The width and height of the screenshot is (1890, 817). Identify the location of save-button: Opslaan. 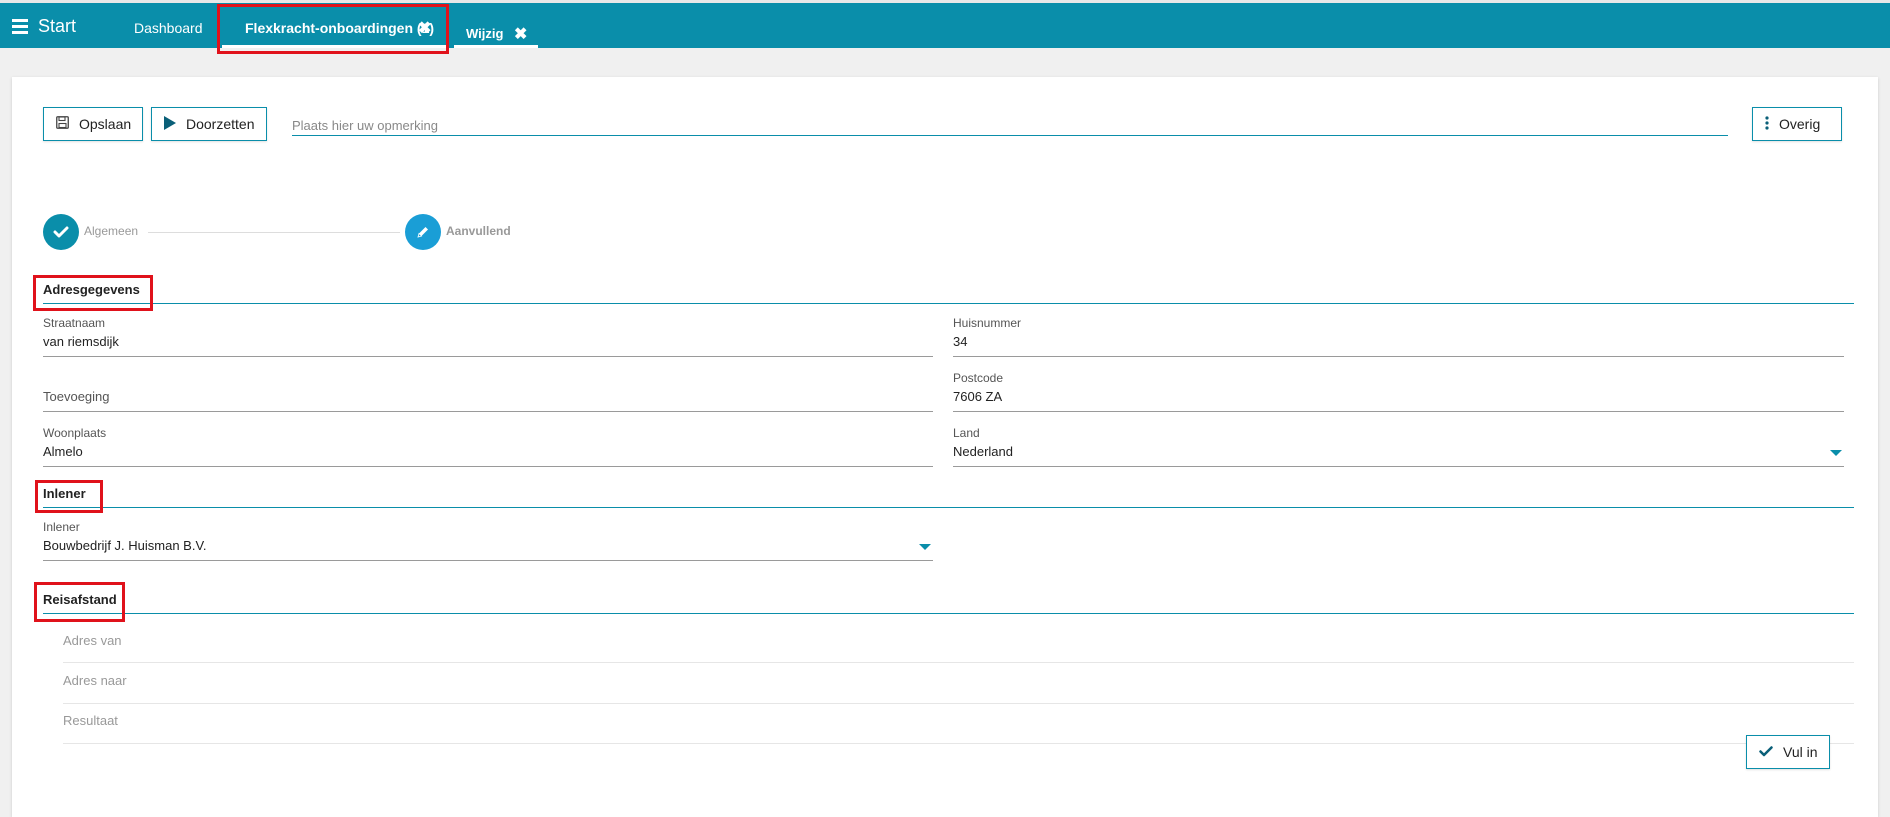
(93, 124).